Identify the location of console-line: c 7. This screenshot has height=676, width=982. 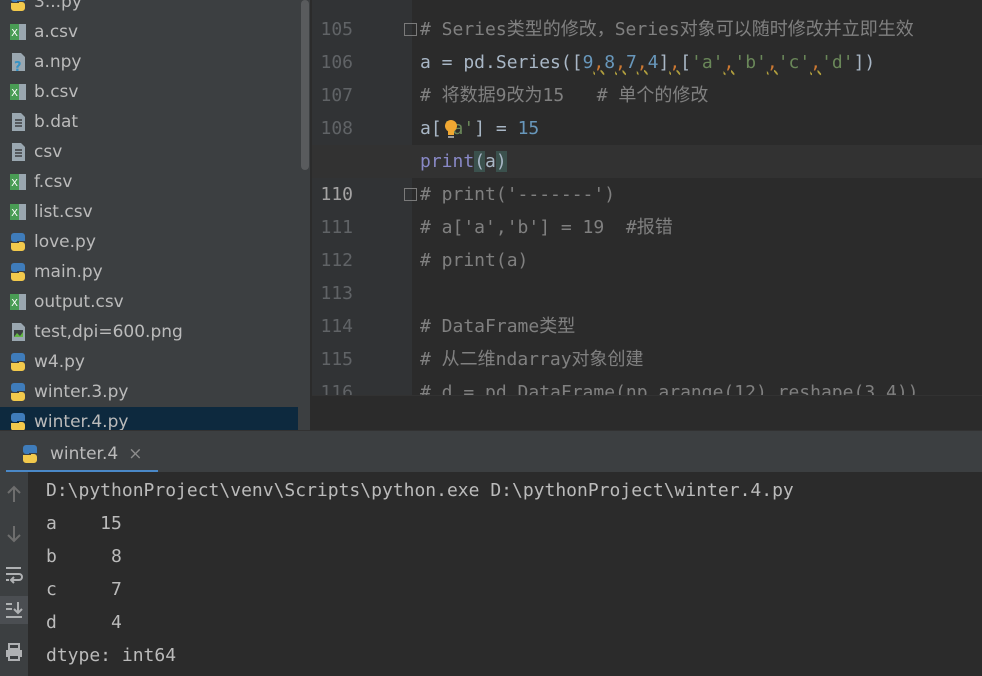
(84, 589).